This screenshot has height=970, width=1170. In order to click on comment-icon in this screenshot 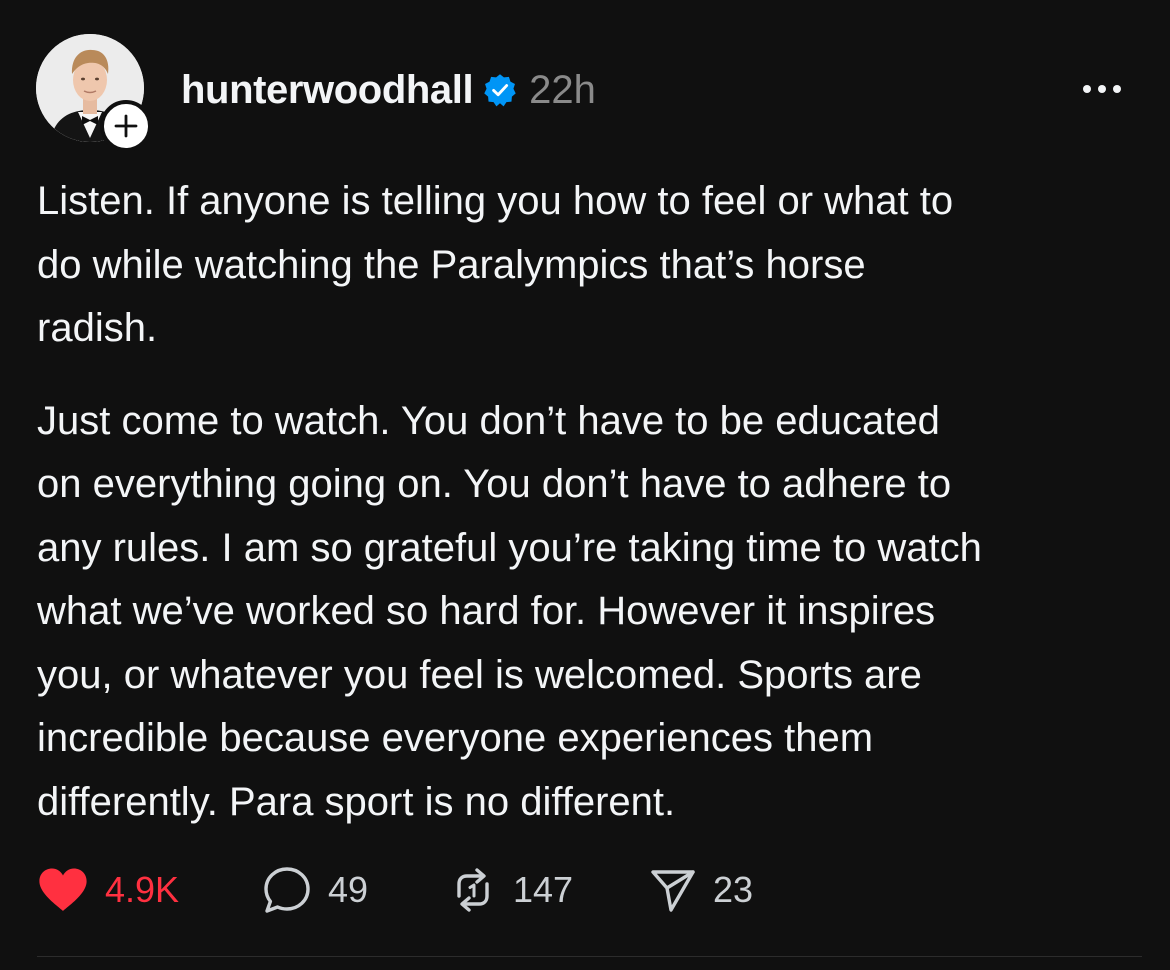, I will do `click(287, 890)`.